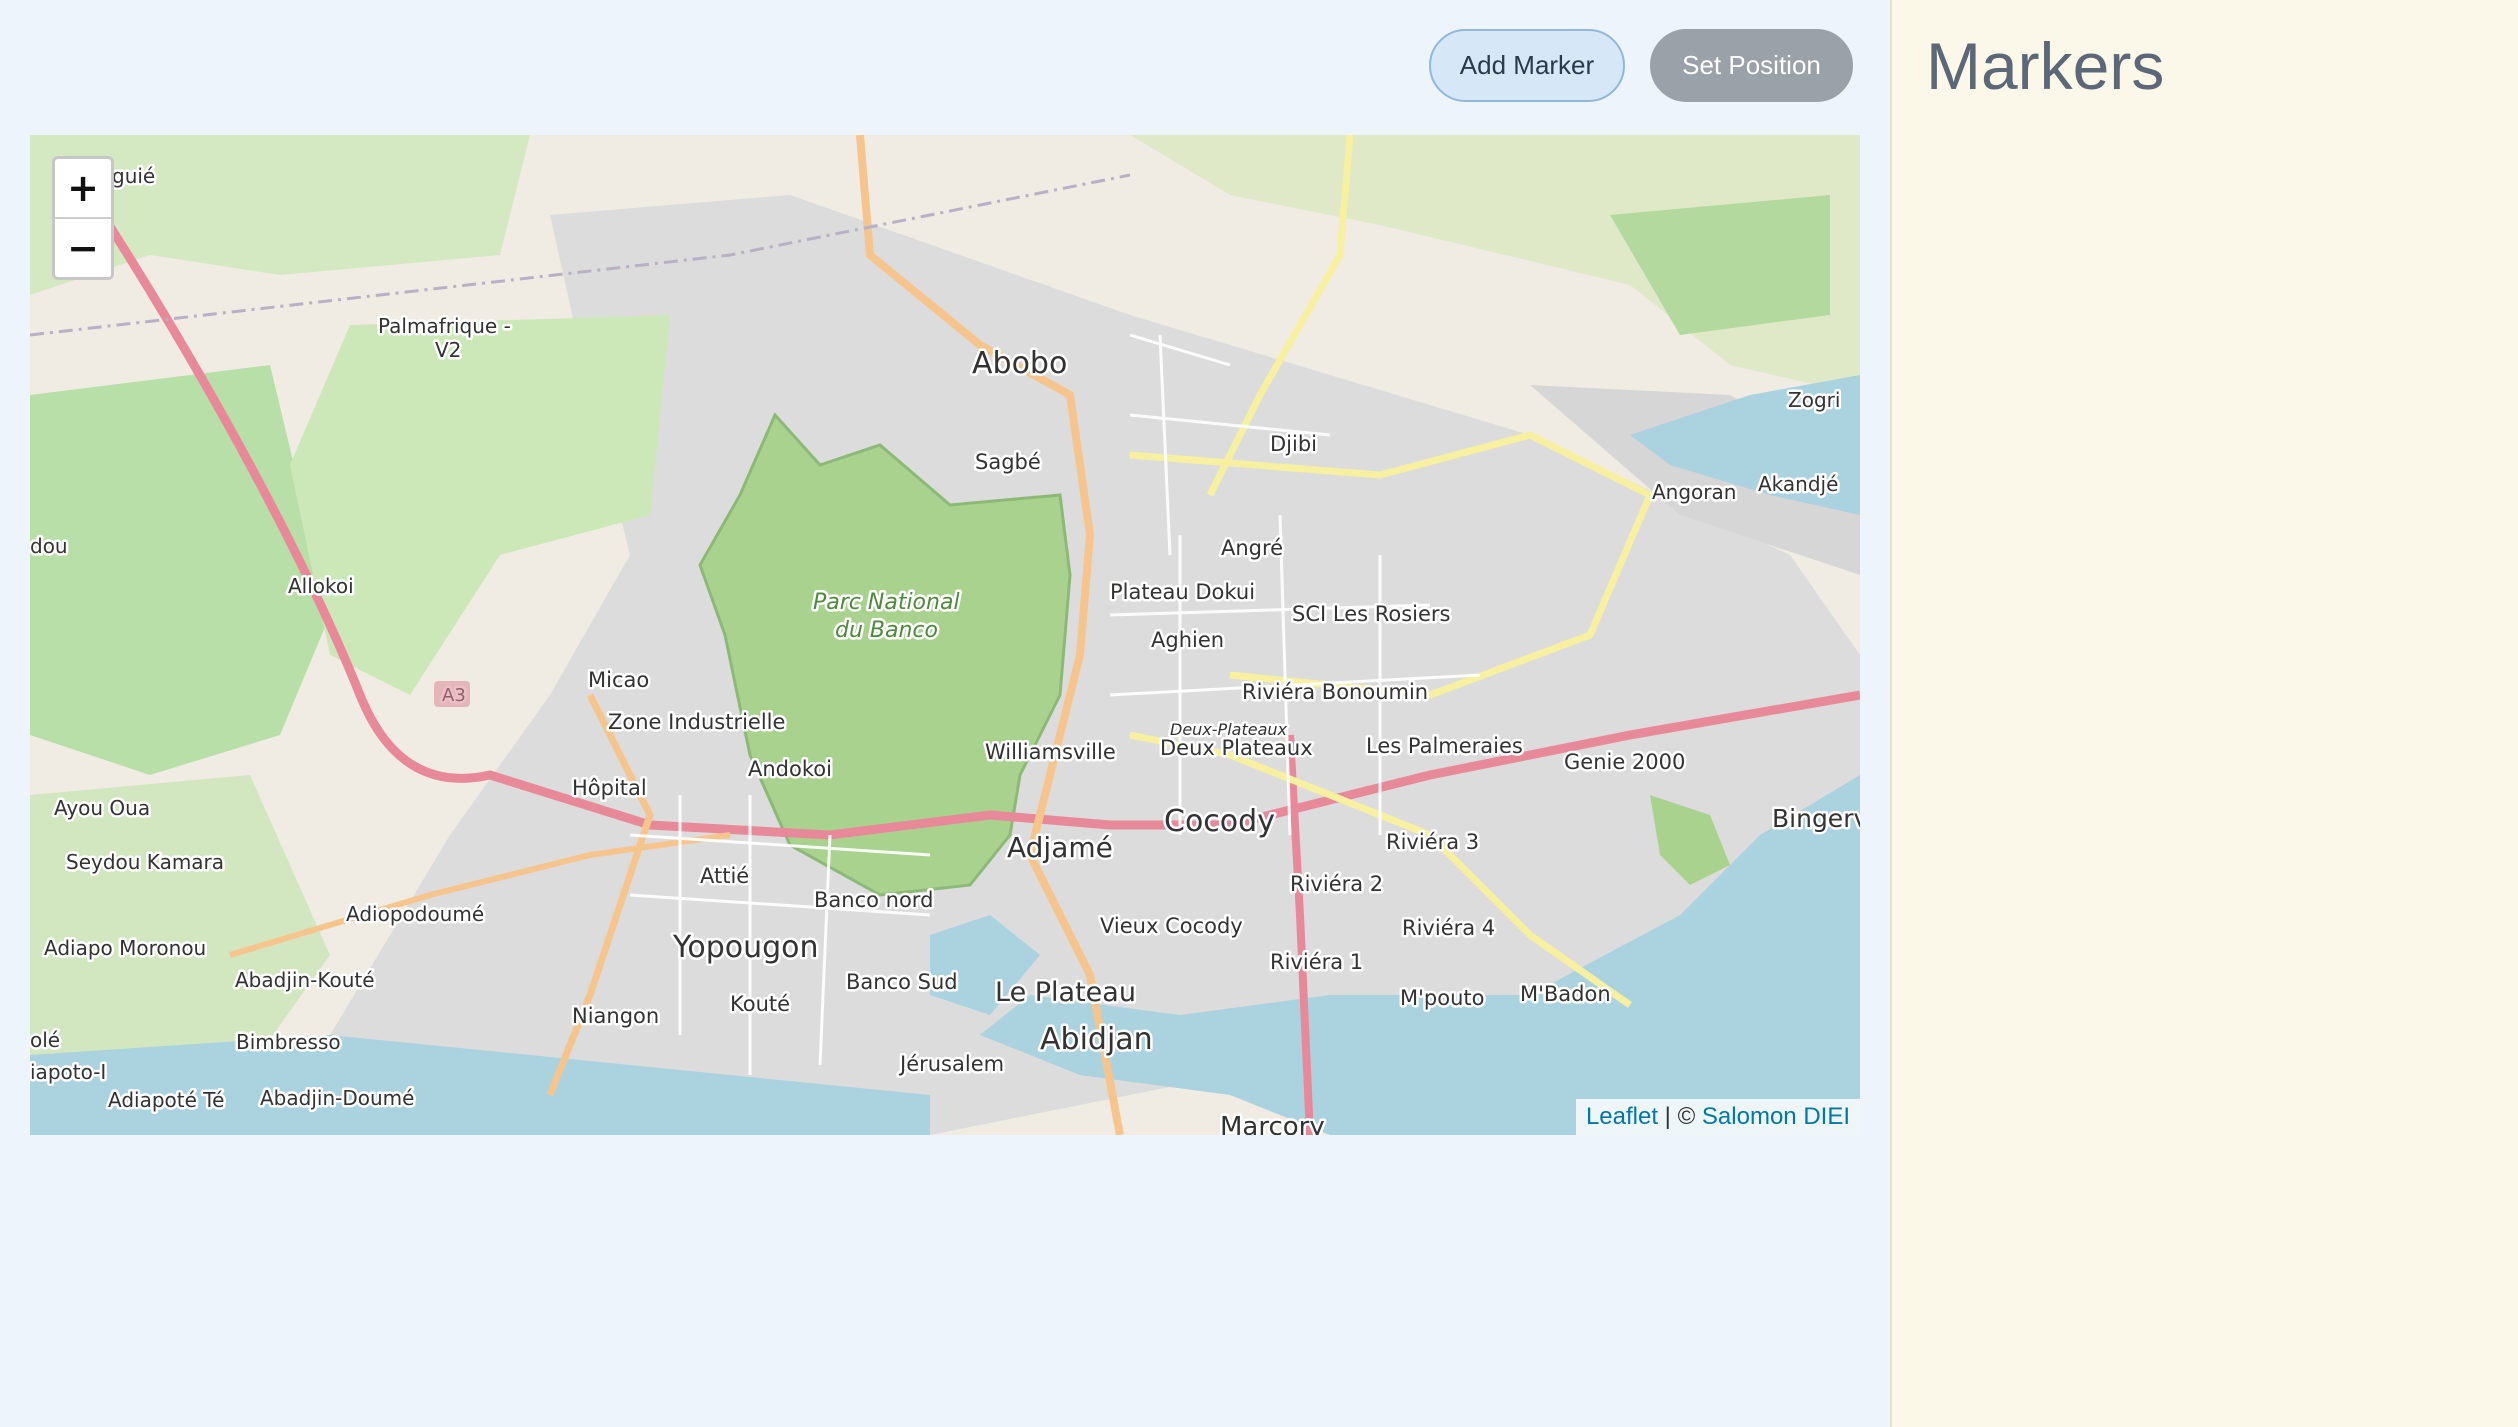 Image resolution: width=2518 pixels, height=1427 pixels. I want to click on map-label-palmeraies: Les Palmeraies, so click(1444, 746).